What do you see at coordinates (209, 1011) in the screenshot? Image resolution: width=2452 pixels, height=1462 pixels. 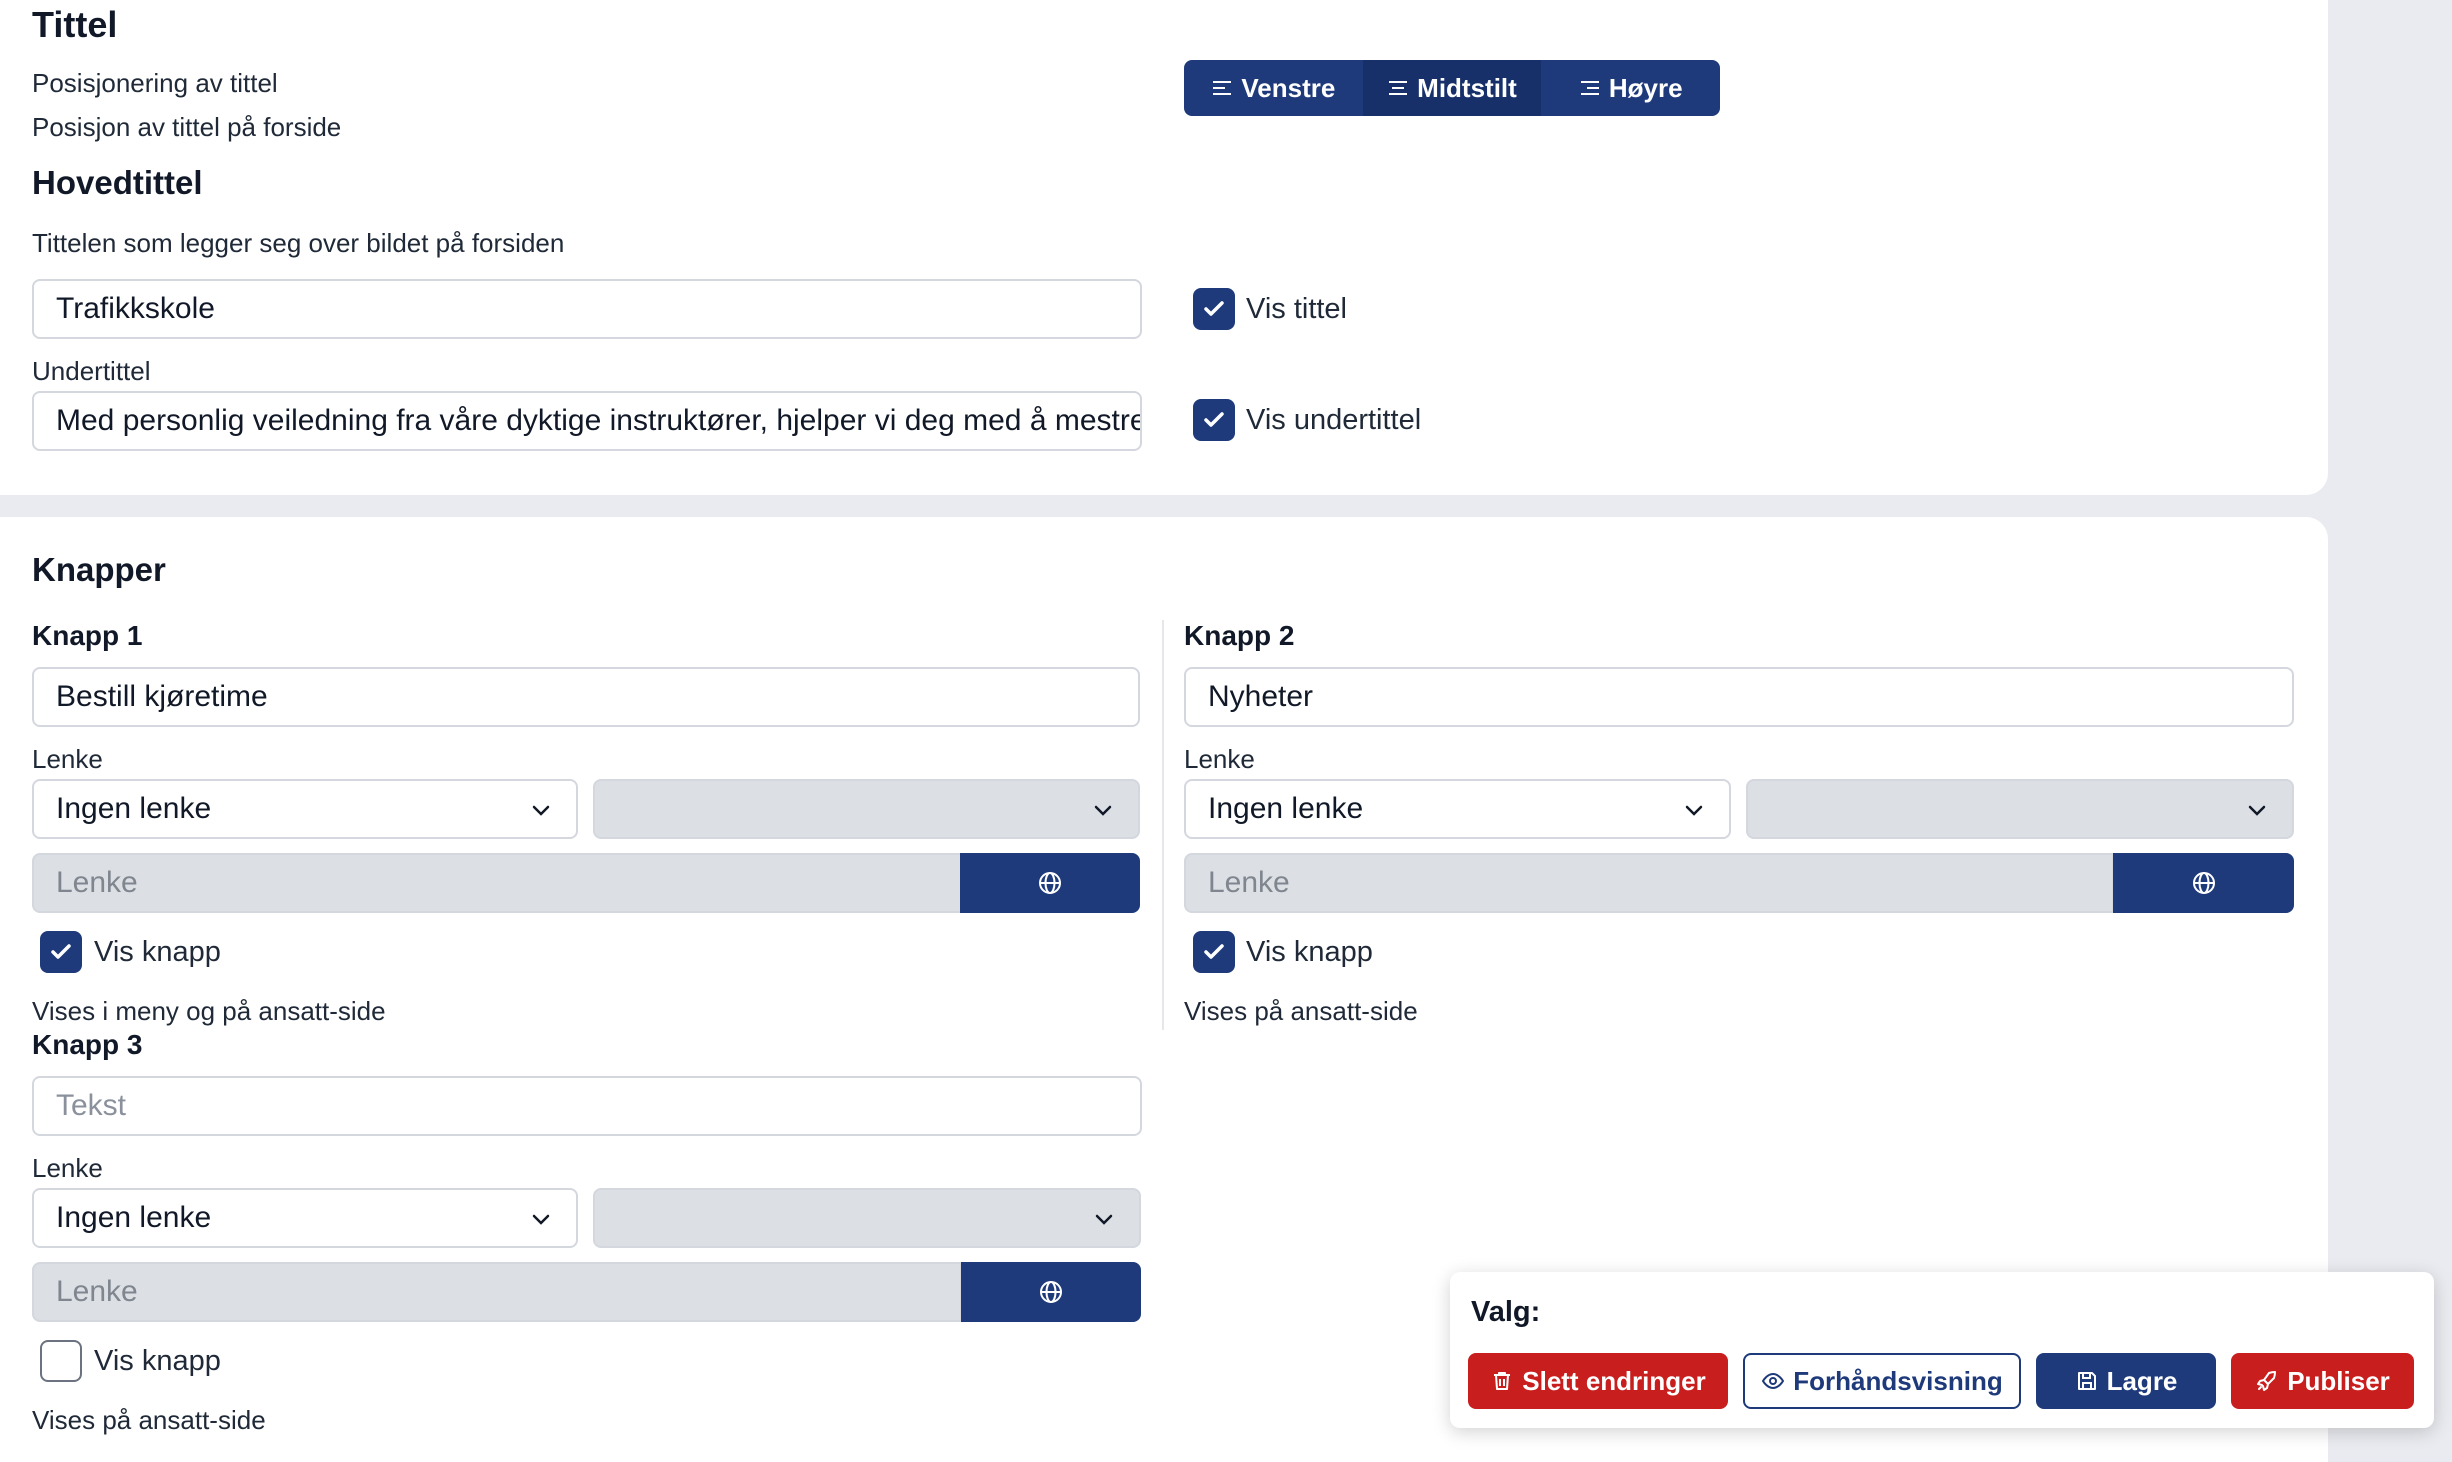 I see `button1-note: Vises i meny og på ansatt-side` at bounding box center [209, 1011].